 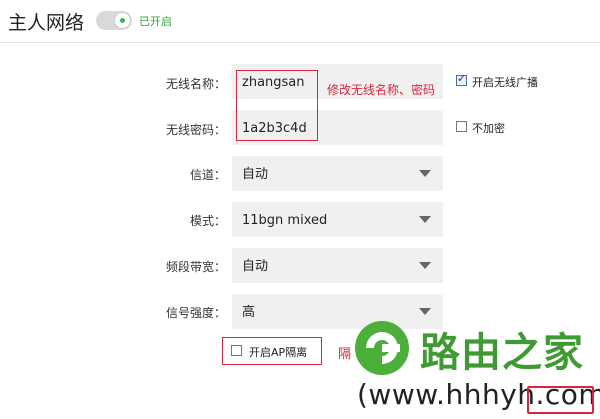 What do you see at coordinates (505, 82) in the screenshot?
I see `broadcast-label: 开启无线广播` at bounding box center [505, 82].